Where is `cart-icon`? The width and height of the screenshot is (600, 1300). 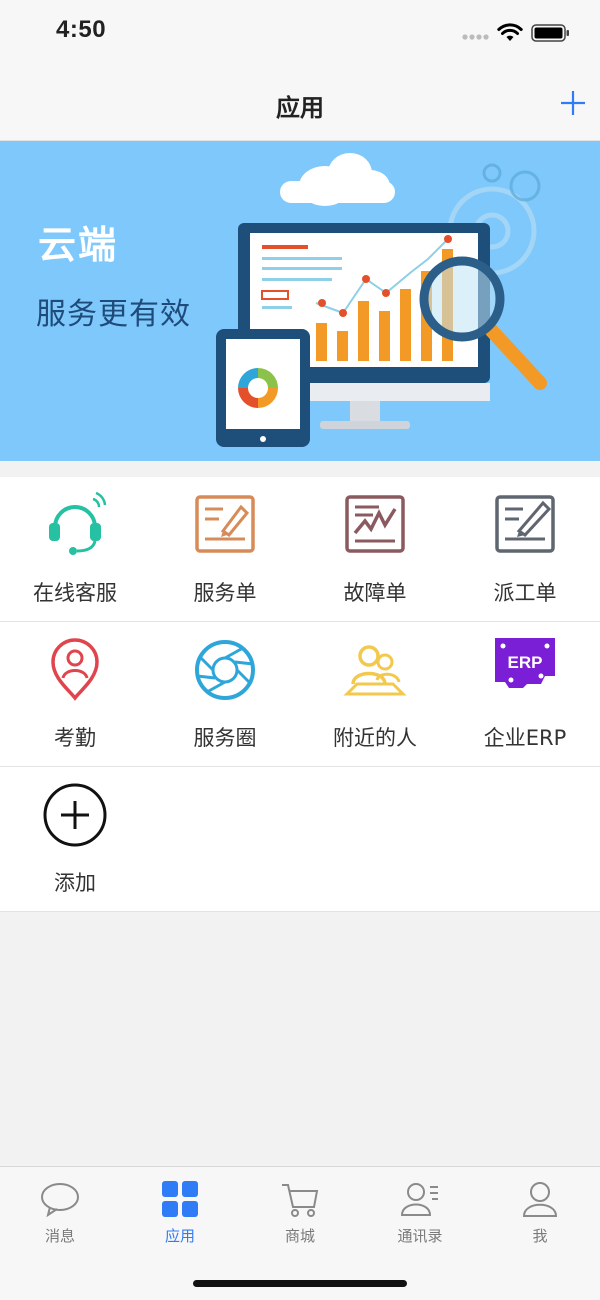
cart-icon is located at coordinates (300, 1200).